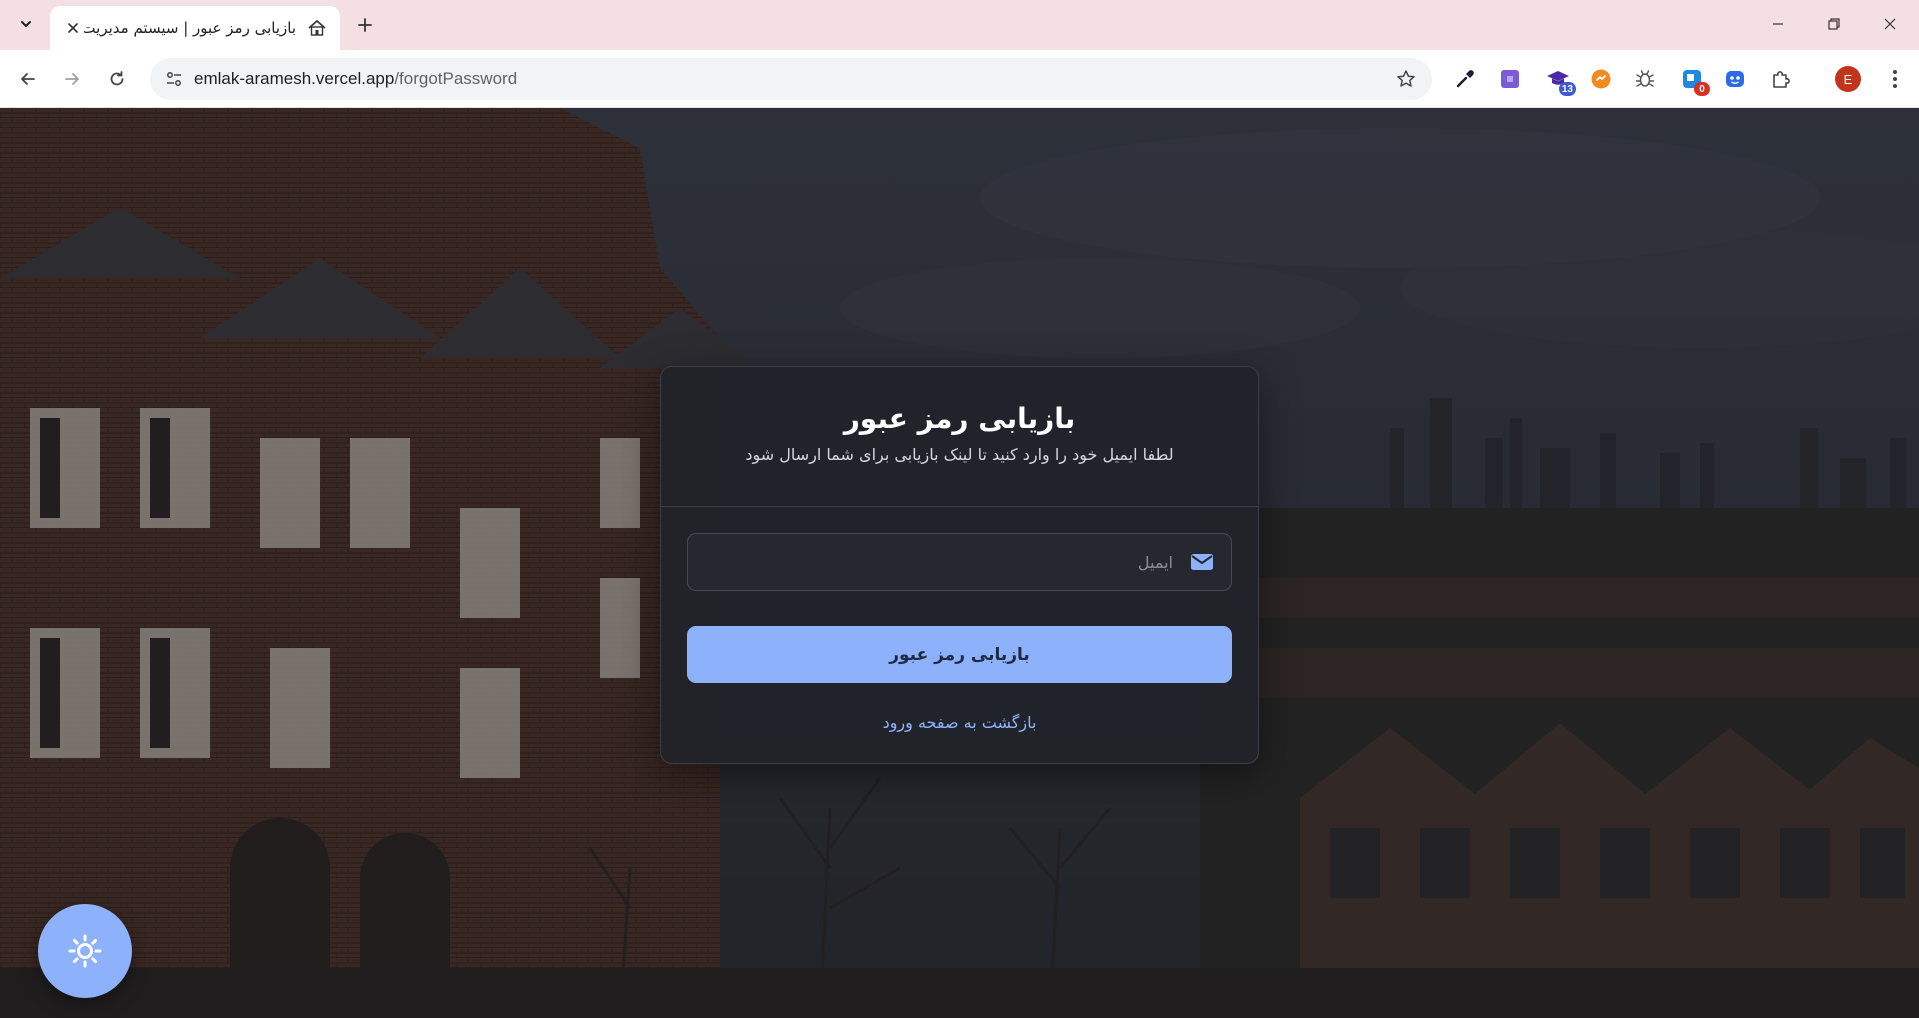  I want to click on arrow-left-icon, so click(28, 79).